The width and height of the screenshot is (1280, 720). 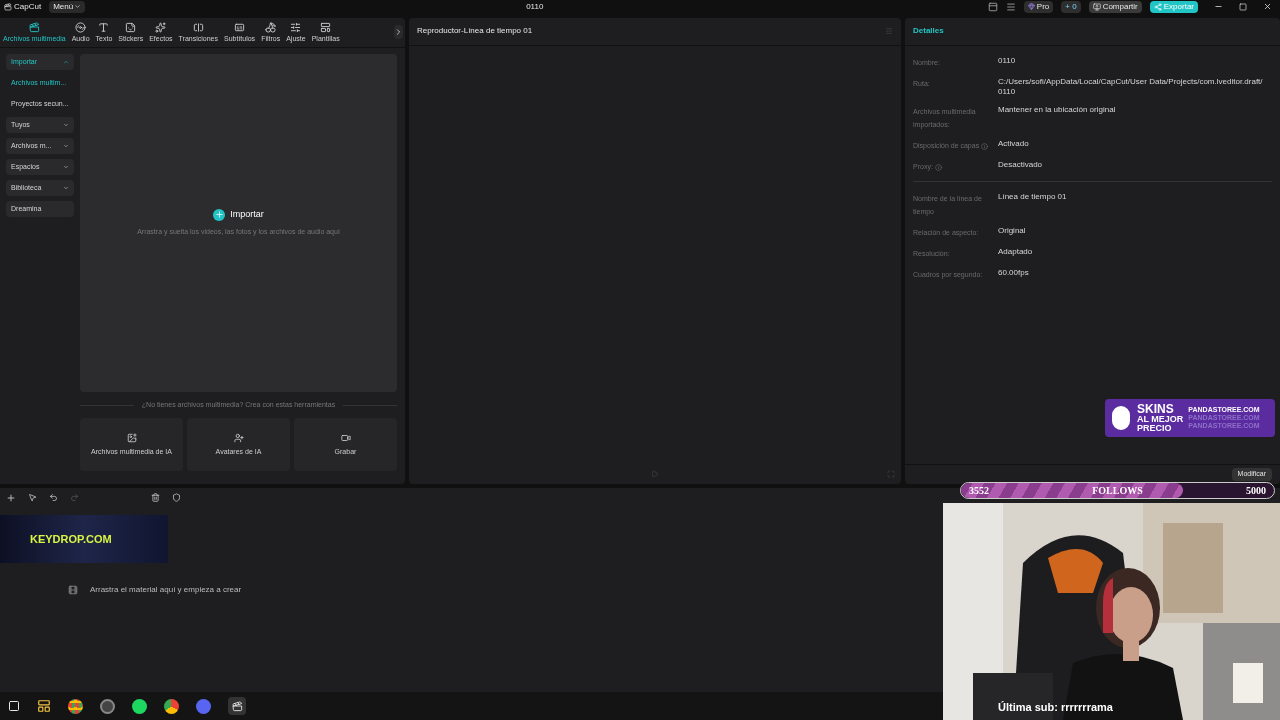 What do you see at coordinates (1155, 428) in the screenshot?
I see `ad-headline: PRECIO` at bounding box center [1155, 428].